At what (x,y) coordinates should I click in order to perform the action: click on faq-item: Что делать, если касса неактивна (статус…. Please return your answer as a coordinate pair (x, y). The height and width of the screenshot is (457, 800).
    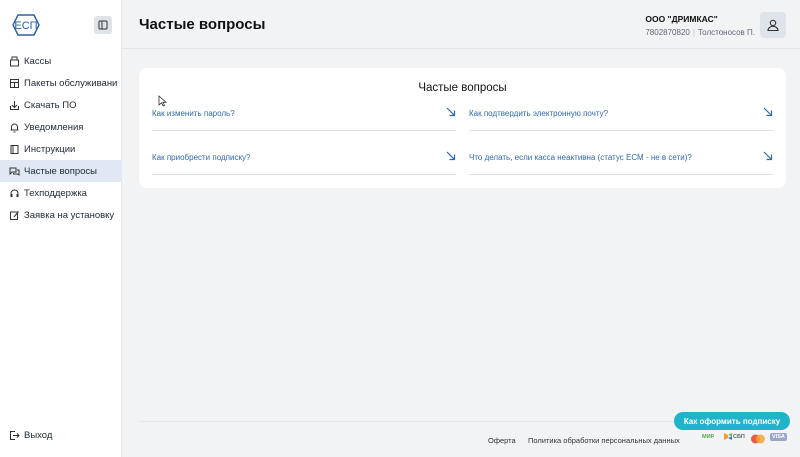
    Looking at the image, I should click on (621, 163).